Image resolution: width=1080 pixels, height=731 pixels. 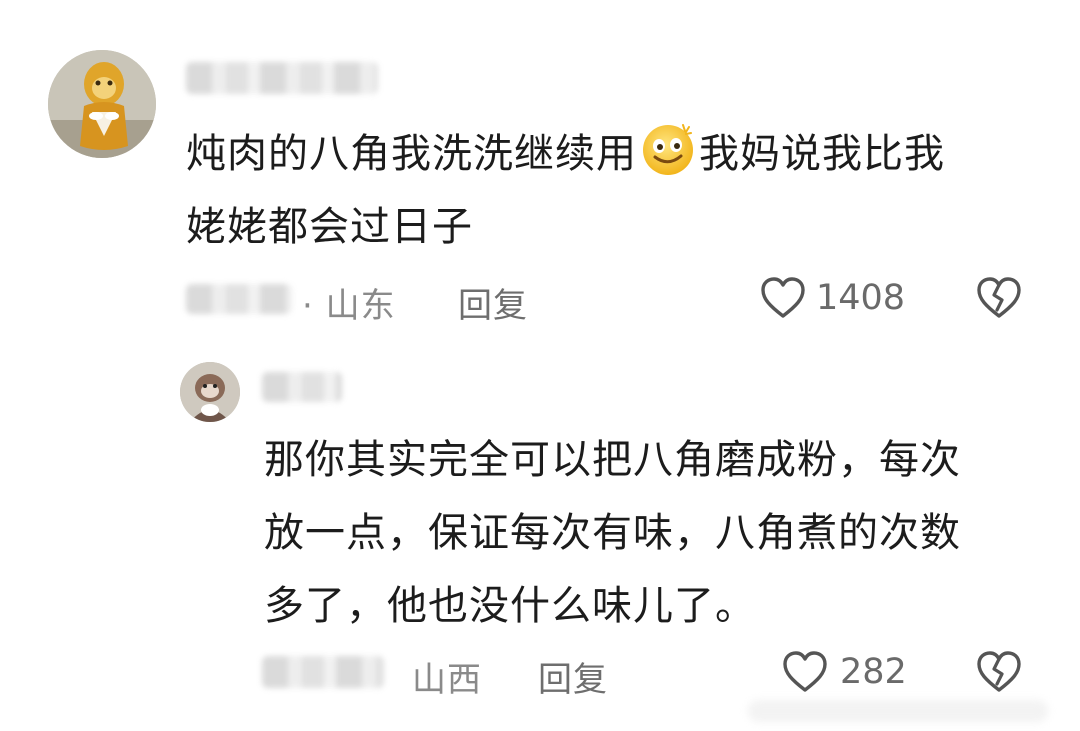 I want to click on comment-text: 炖肉的八角我洗洗继续用 我妈说我比我, so click(x=565, y=154).